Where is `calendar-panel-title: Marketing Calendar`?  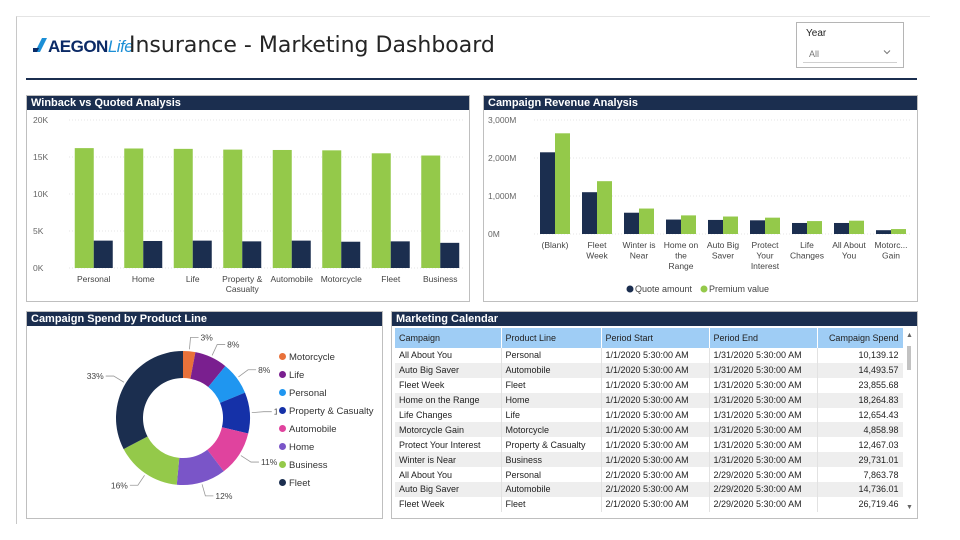
calendar-panel-title: Marketing Calendar is located at coordinates (654, 319).